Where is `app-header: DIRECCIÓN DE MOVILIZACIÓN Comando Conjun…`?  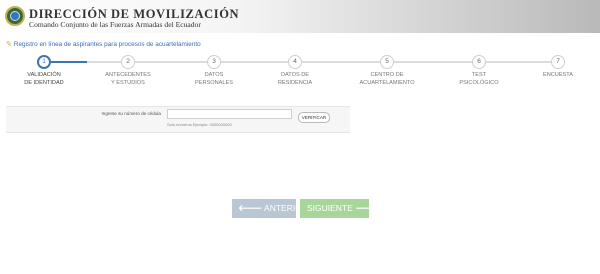
app-header: DIRECCIÓN DE MOVILIZACIÓN Comando Conjun… is located at coordinates (300, 16).